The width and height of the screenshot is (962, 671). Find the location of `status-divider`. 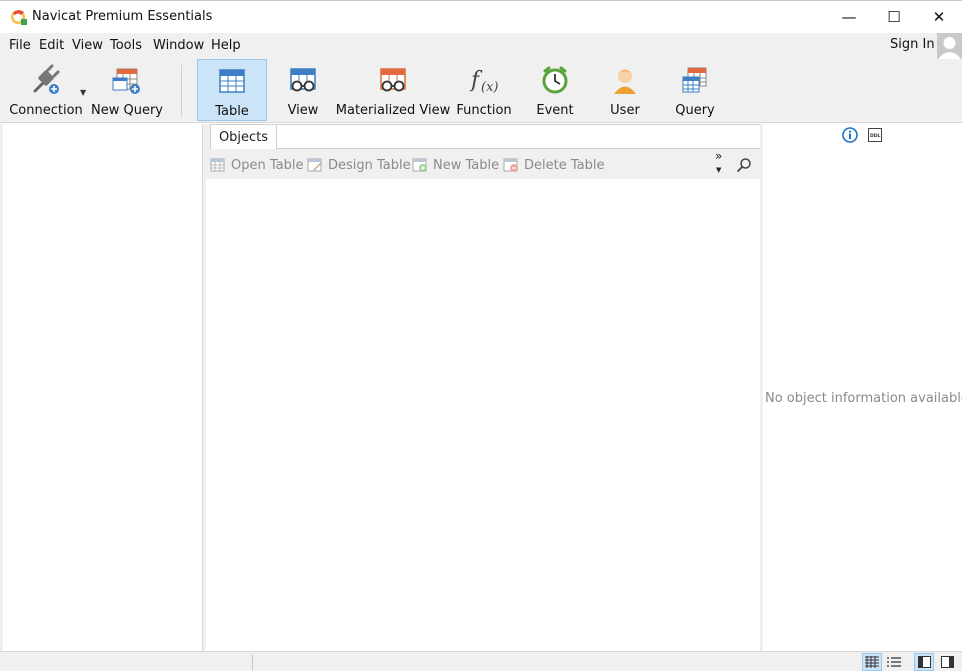

status-divider is located at coordinates (252, 662).